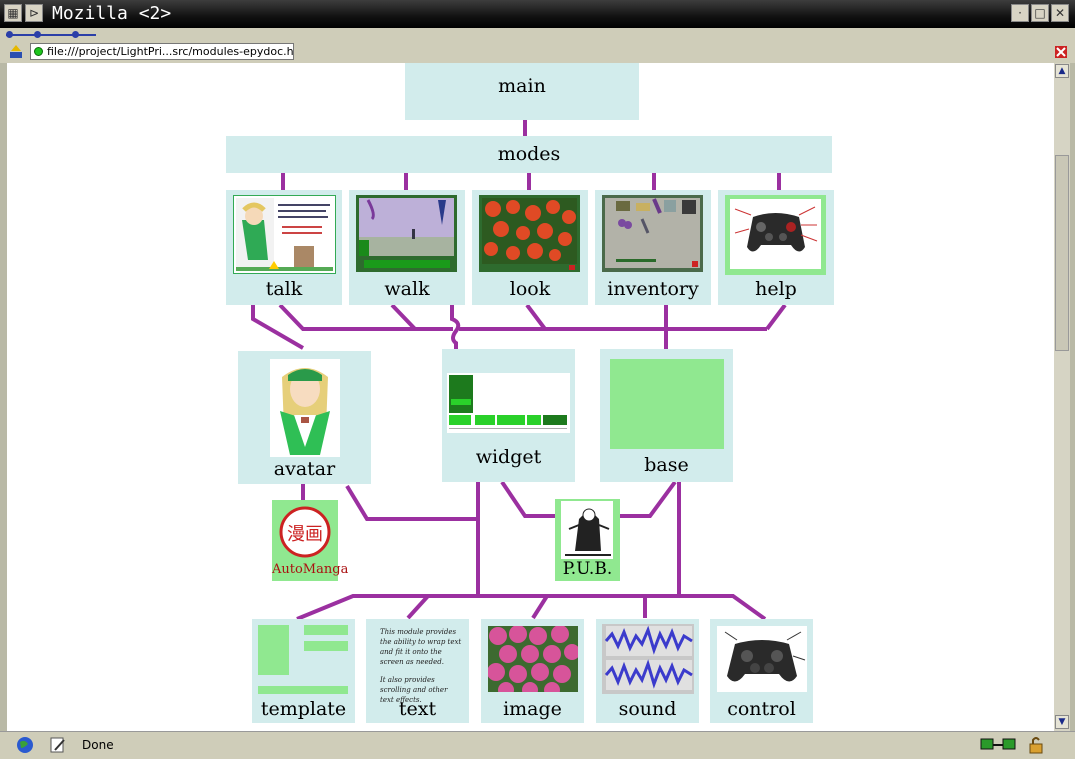 Image resolution: width=1075 pixels, height=759 pixels. Describe the element at coordinates (112, 13) in the screenshot. I see `window-title: Mozilla <2>` at that location.